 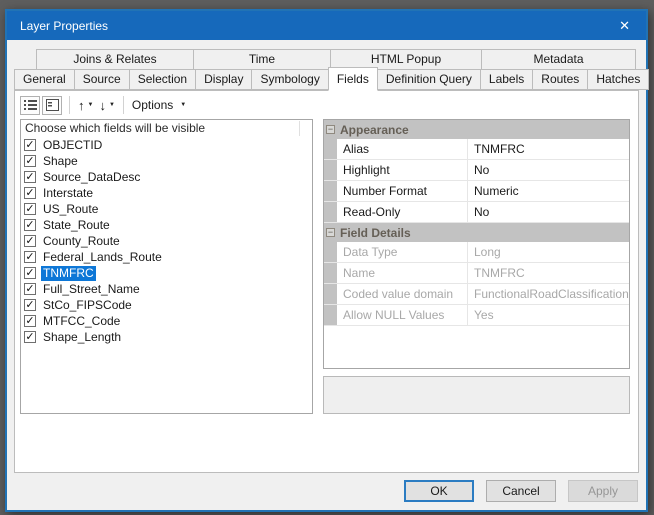 I want to click on tab-selection: Selection, so click(x=162, y=79).